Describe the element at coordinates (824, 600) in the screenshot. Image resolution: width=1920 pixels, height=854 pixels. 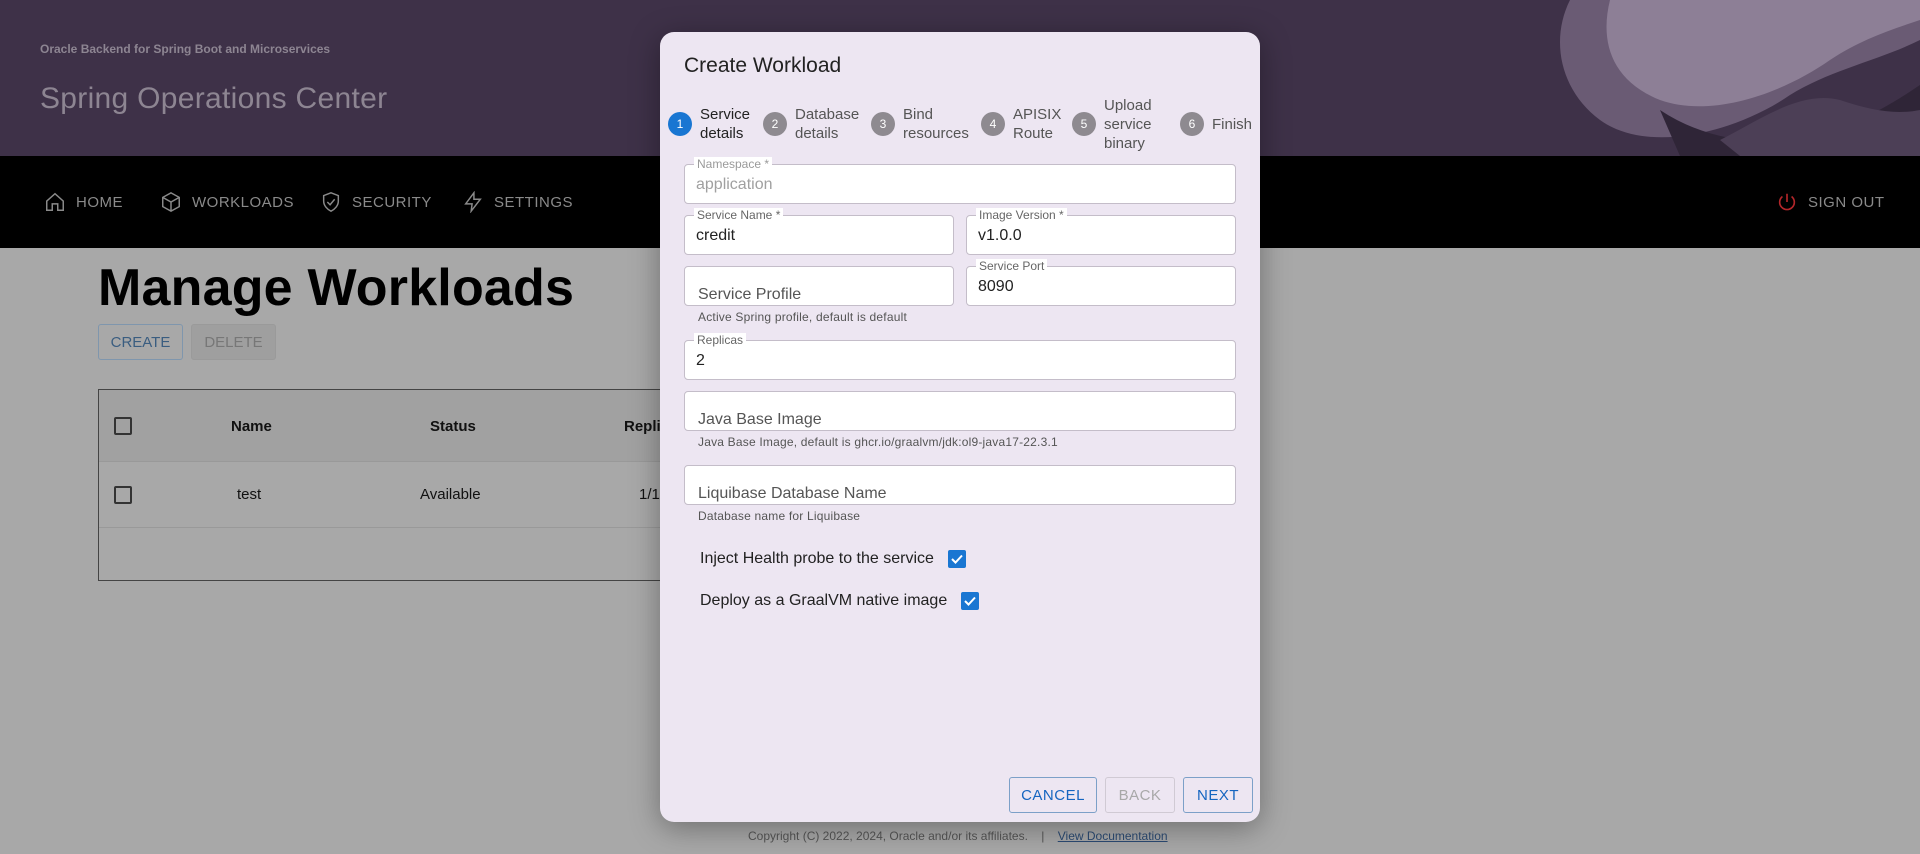
I see `graalvm-label: Deploy as a GraalVM native image` at that location.